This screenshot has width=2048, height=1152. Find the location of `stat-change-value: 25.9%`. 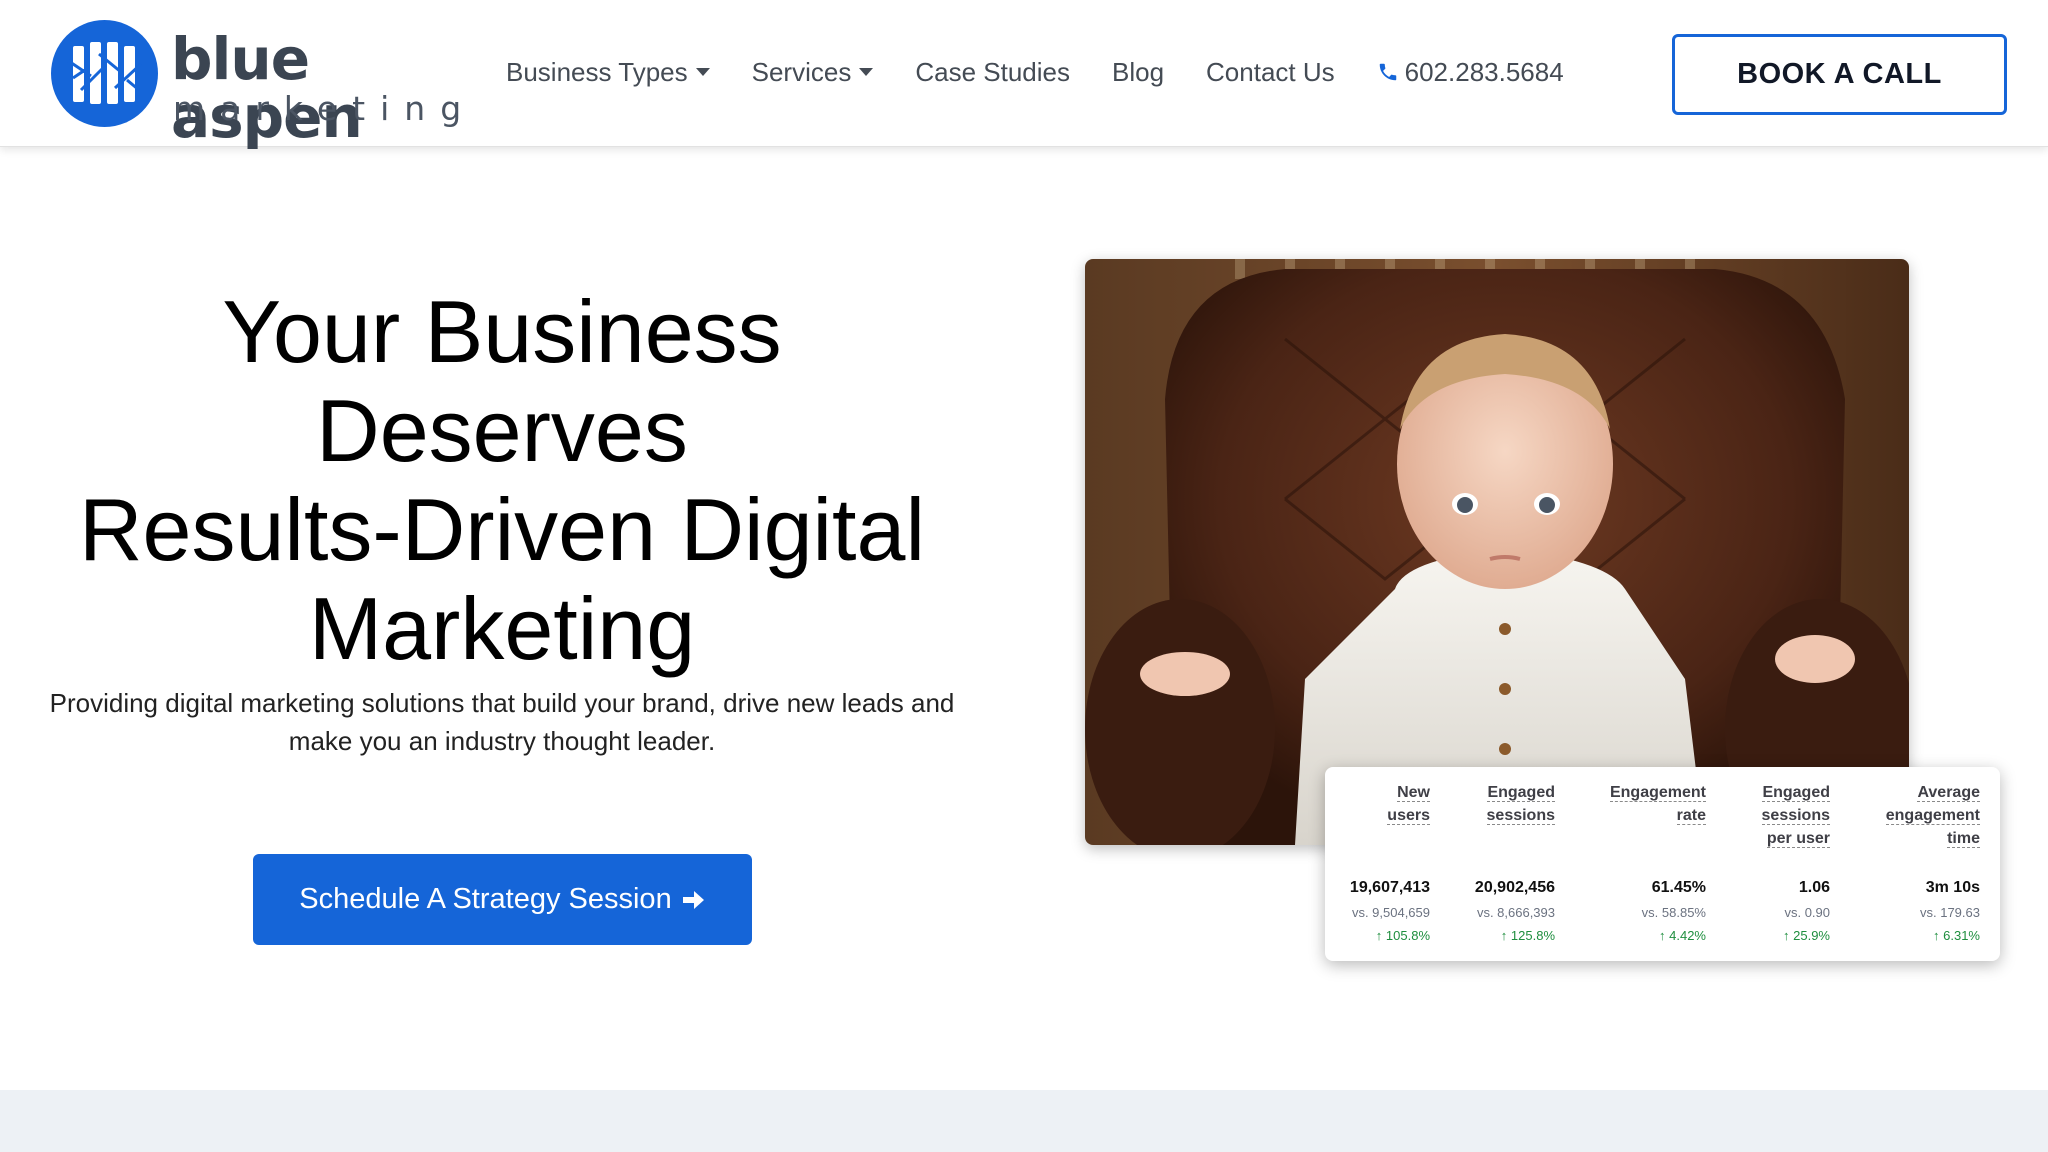

stat-change-value: 25.9% is located at coordinates (1811, 935).